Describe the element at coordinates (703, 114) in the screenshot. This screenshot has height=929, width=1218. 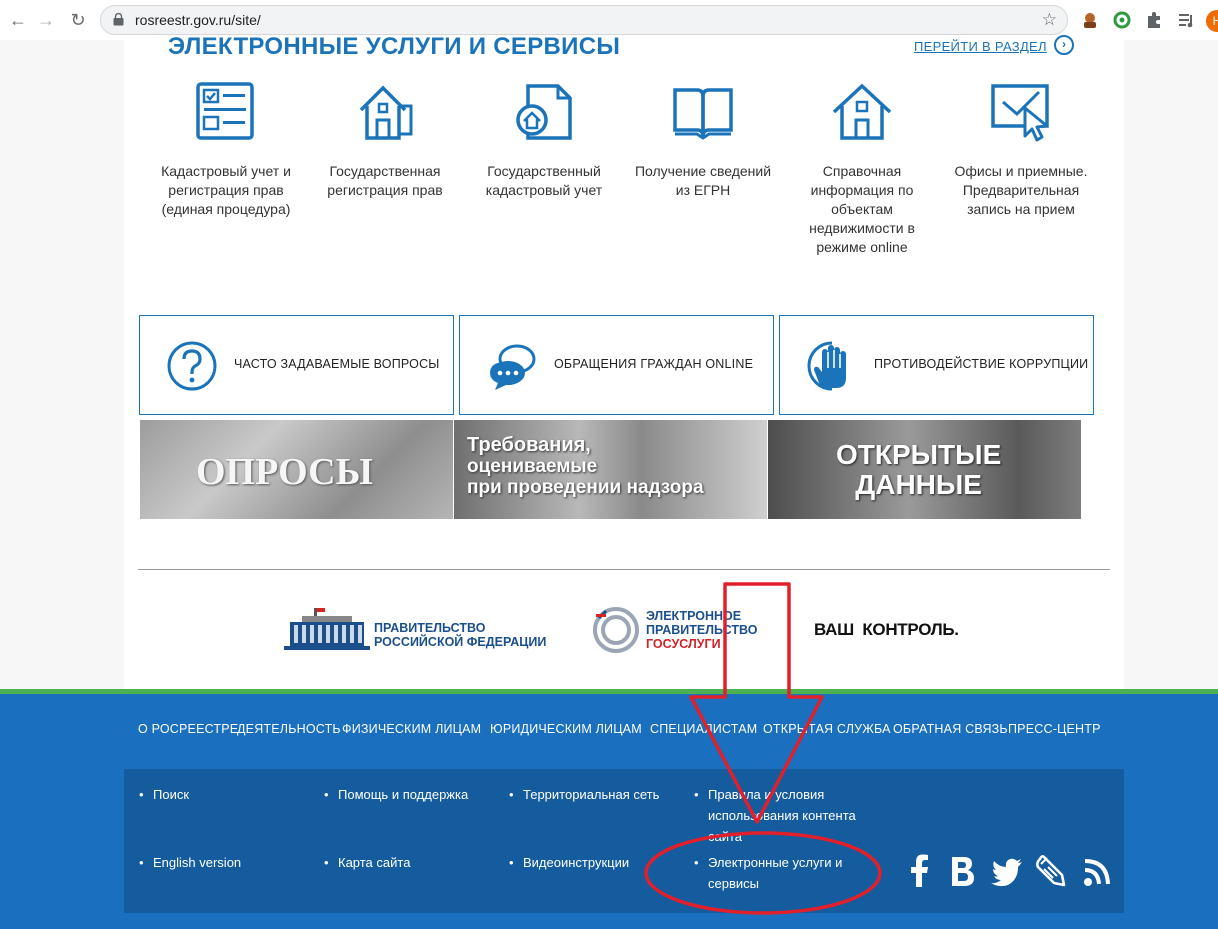
I see `open-book-icon` at that location.